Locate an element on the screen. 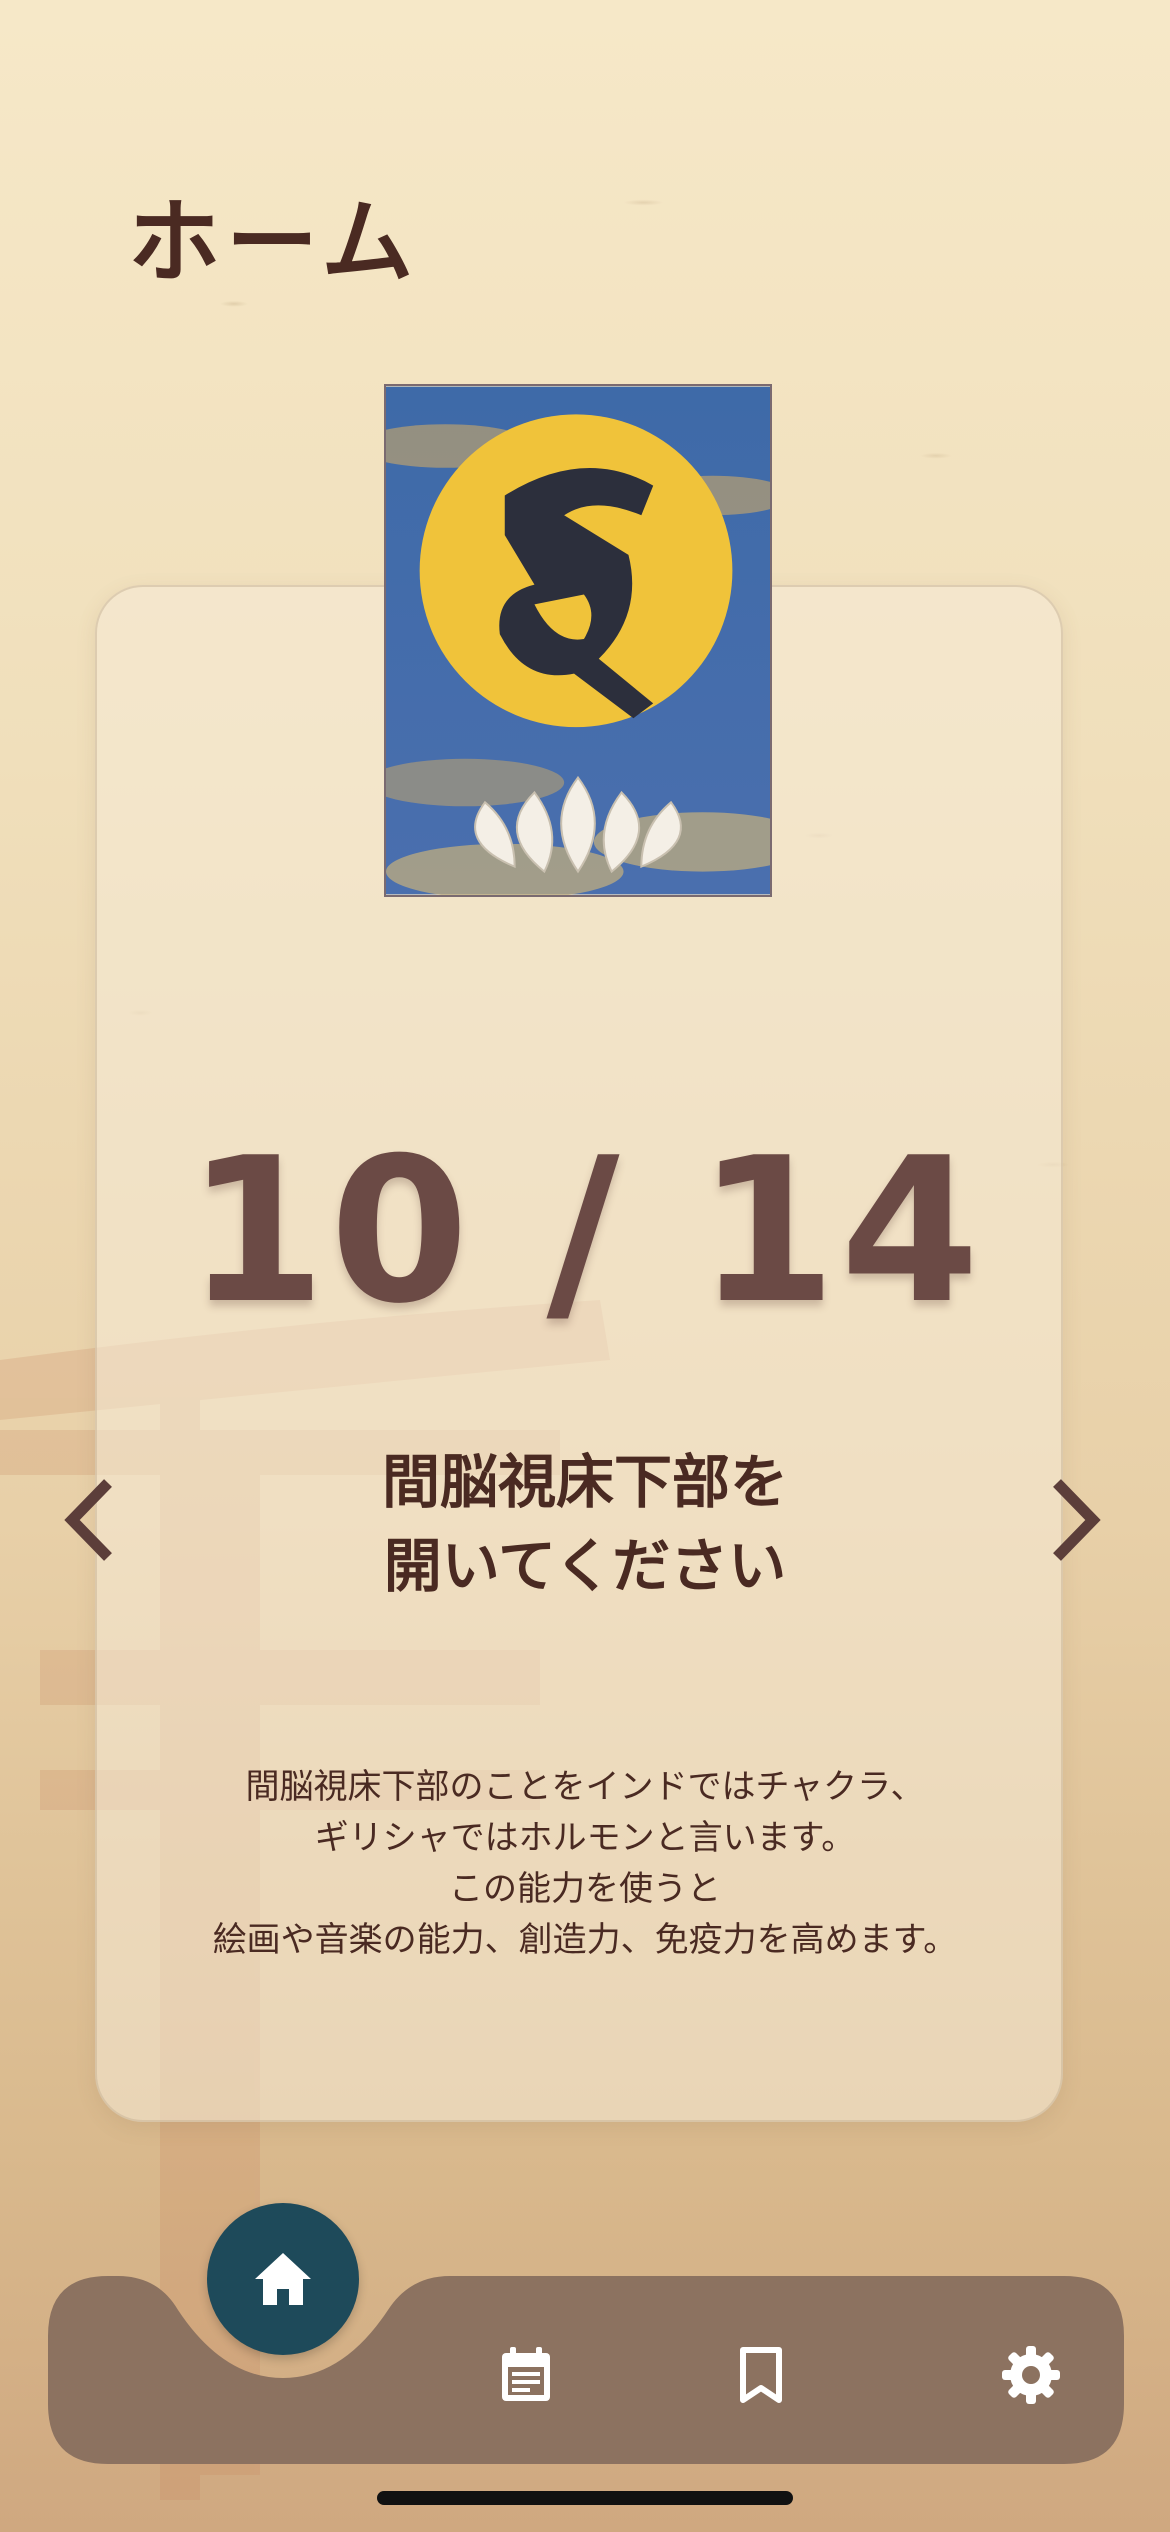 The height and width of the screenshot is (2532, 1170). card-headline: 間脳視床下部を 開いてください is located at coordinates (585, 1524).